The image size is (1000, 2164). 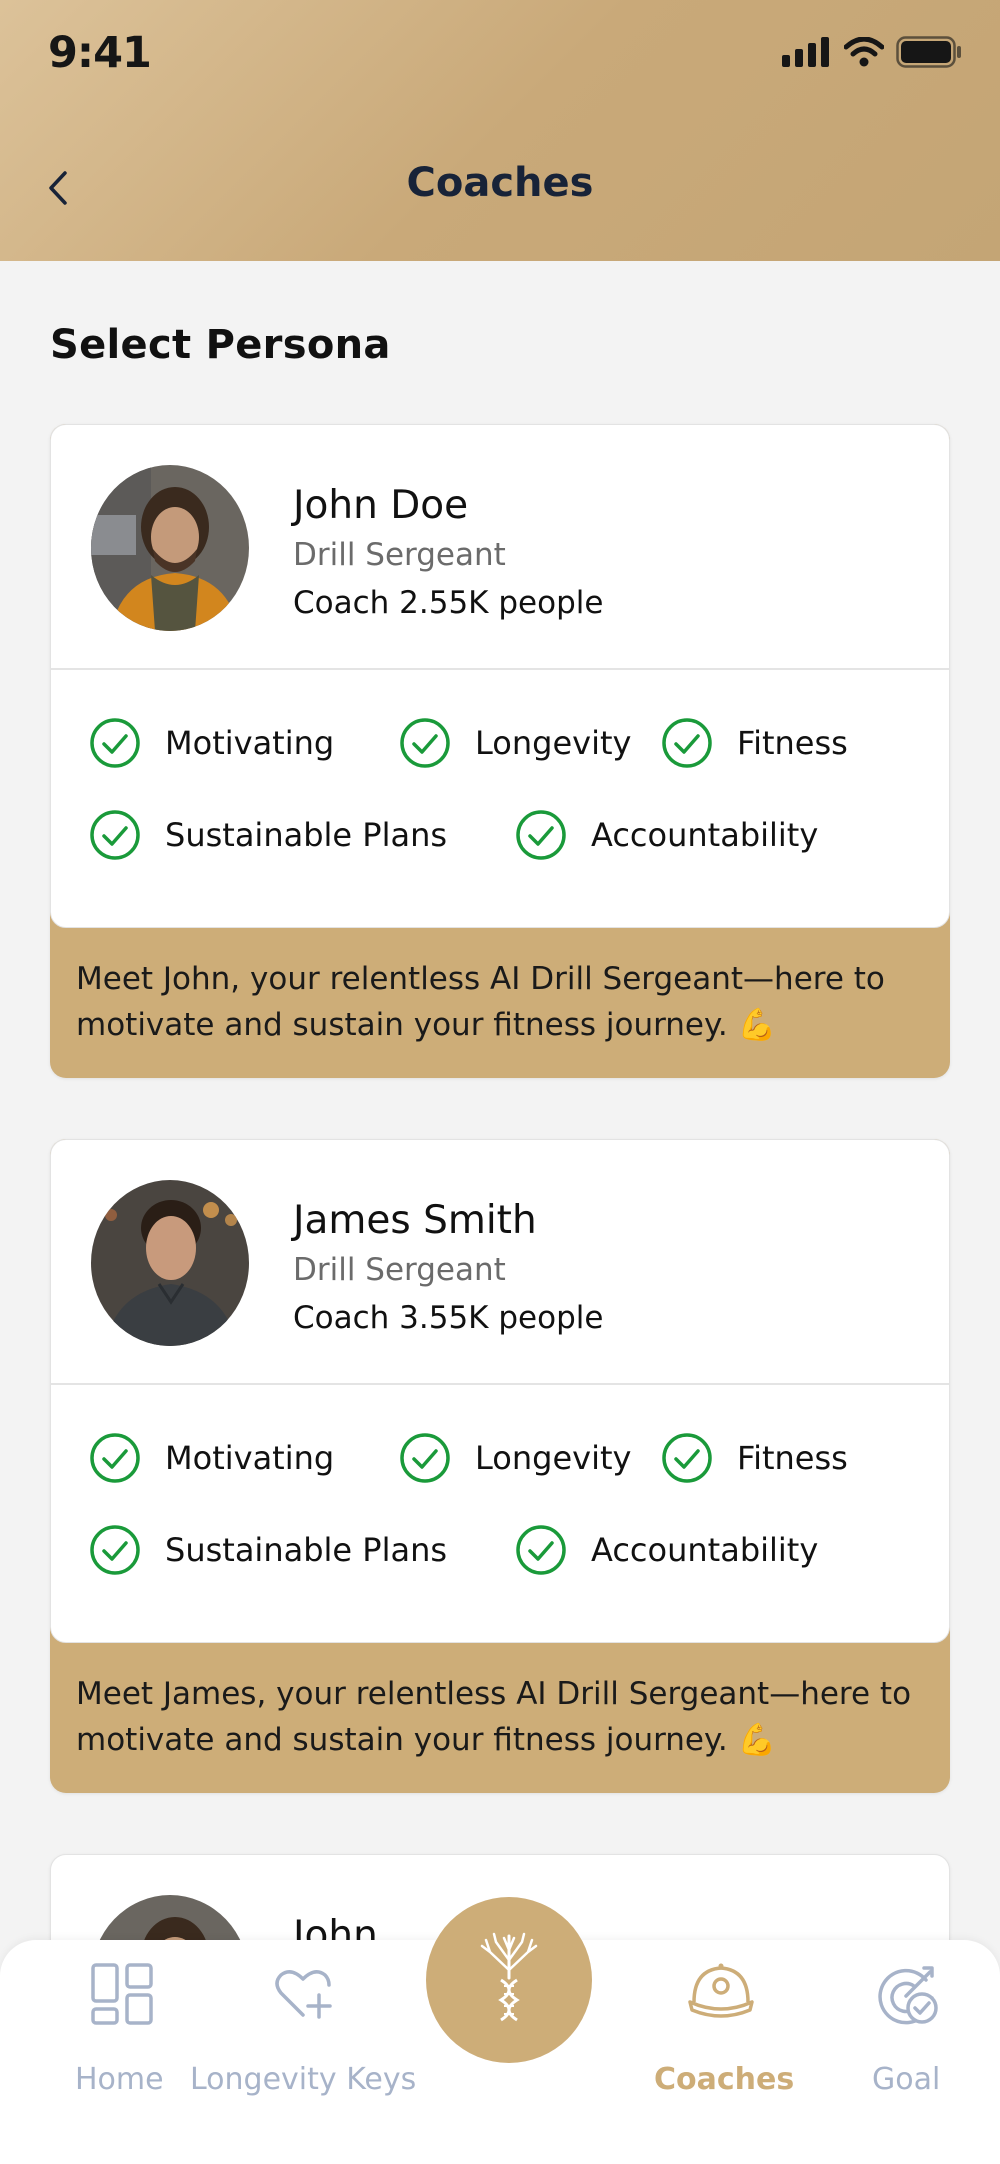 I want to click on home-grid-icon, so click(x=122, y=1994).